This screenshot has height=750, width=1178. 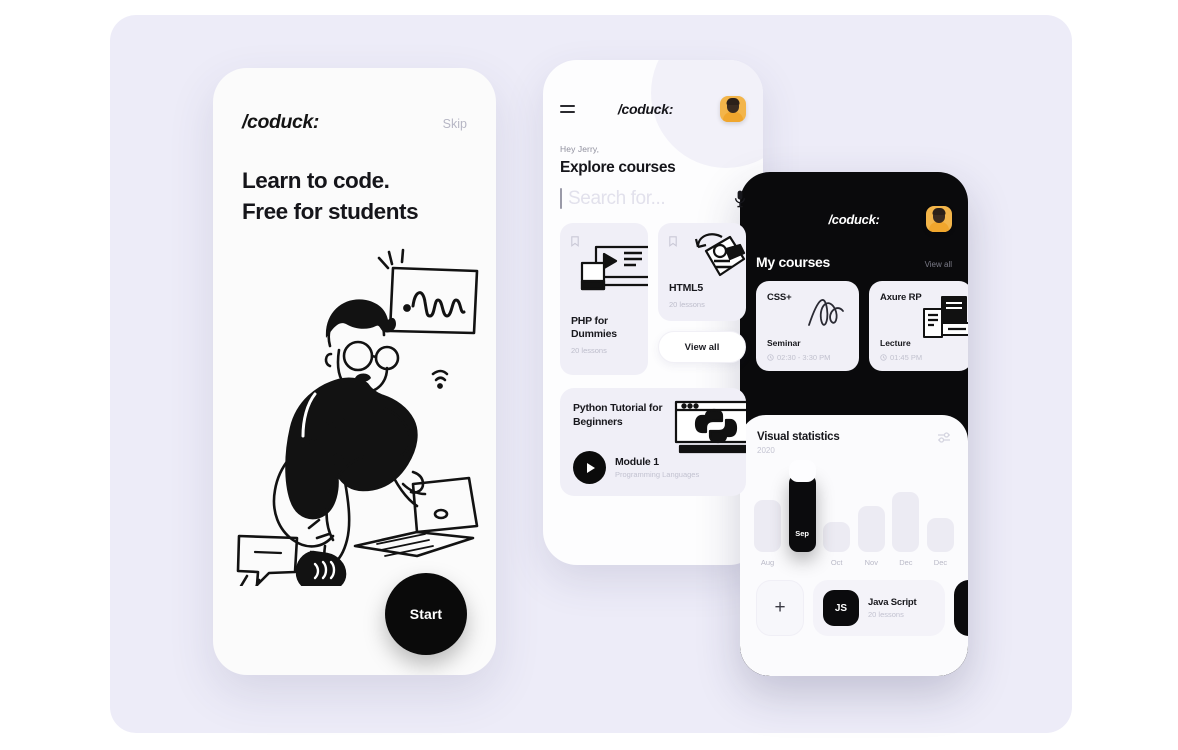 I want to click on course-card-javascript: JS Java Script 20 lessons, so click(x=879, y=608).